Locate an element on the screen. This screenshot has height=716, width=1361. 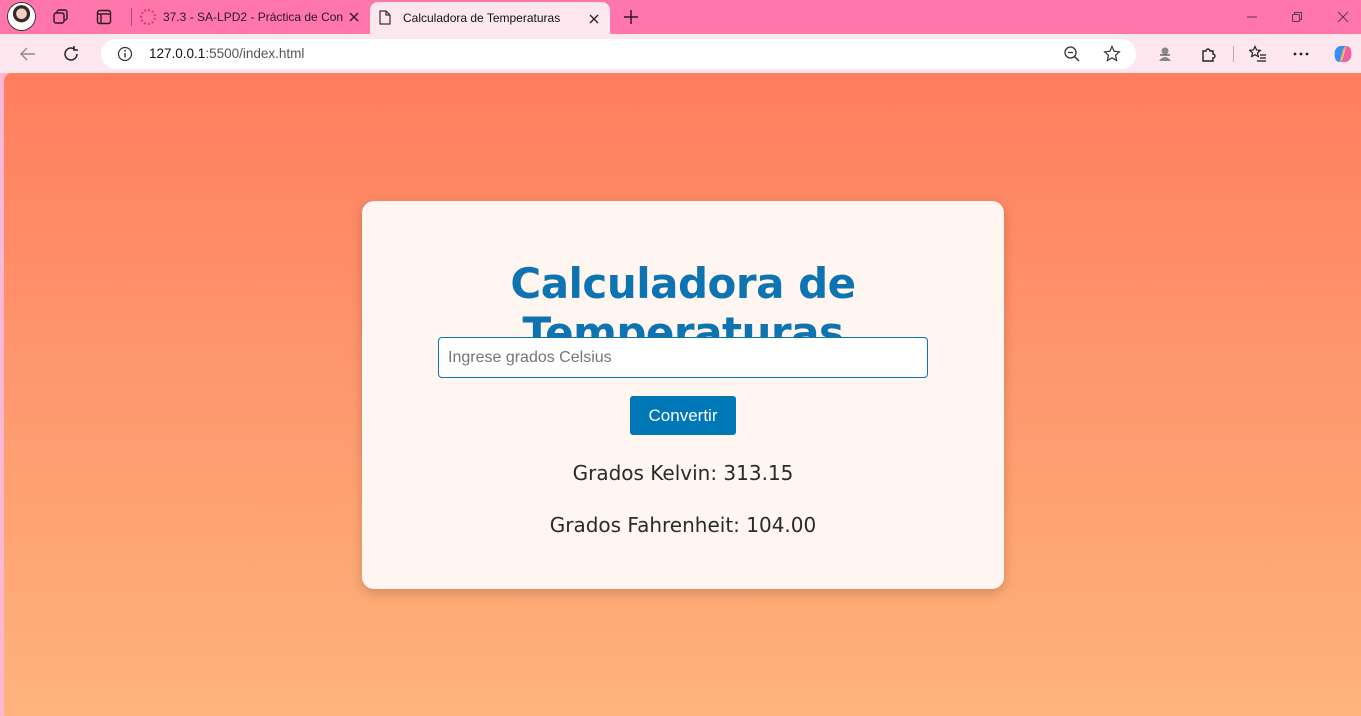
tab-title: 37.3 - SA-LPD2 - Práctica de Conv is located at coordinates (253, 17).